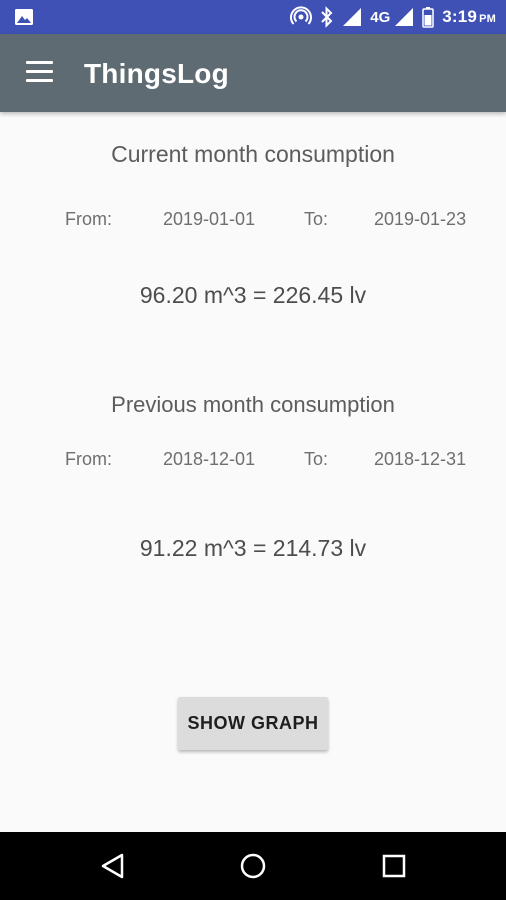 This screenshot has width=506, height=900. What do you see at coordinates (394, 866) in the screenshot?
I see `recents-icon` at bounding box center [394, 866].